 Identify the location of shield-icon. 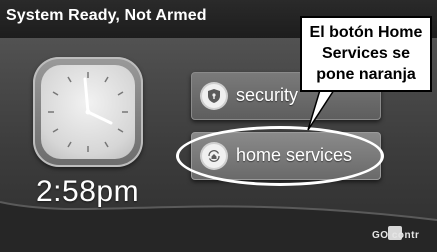
(214, 96).